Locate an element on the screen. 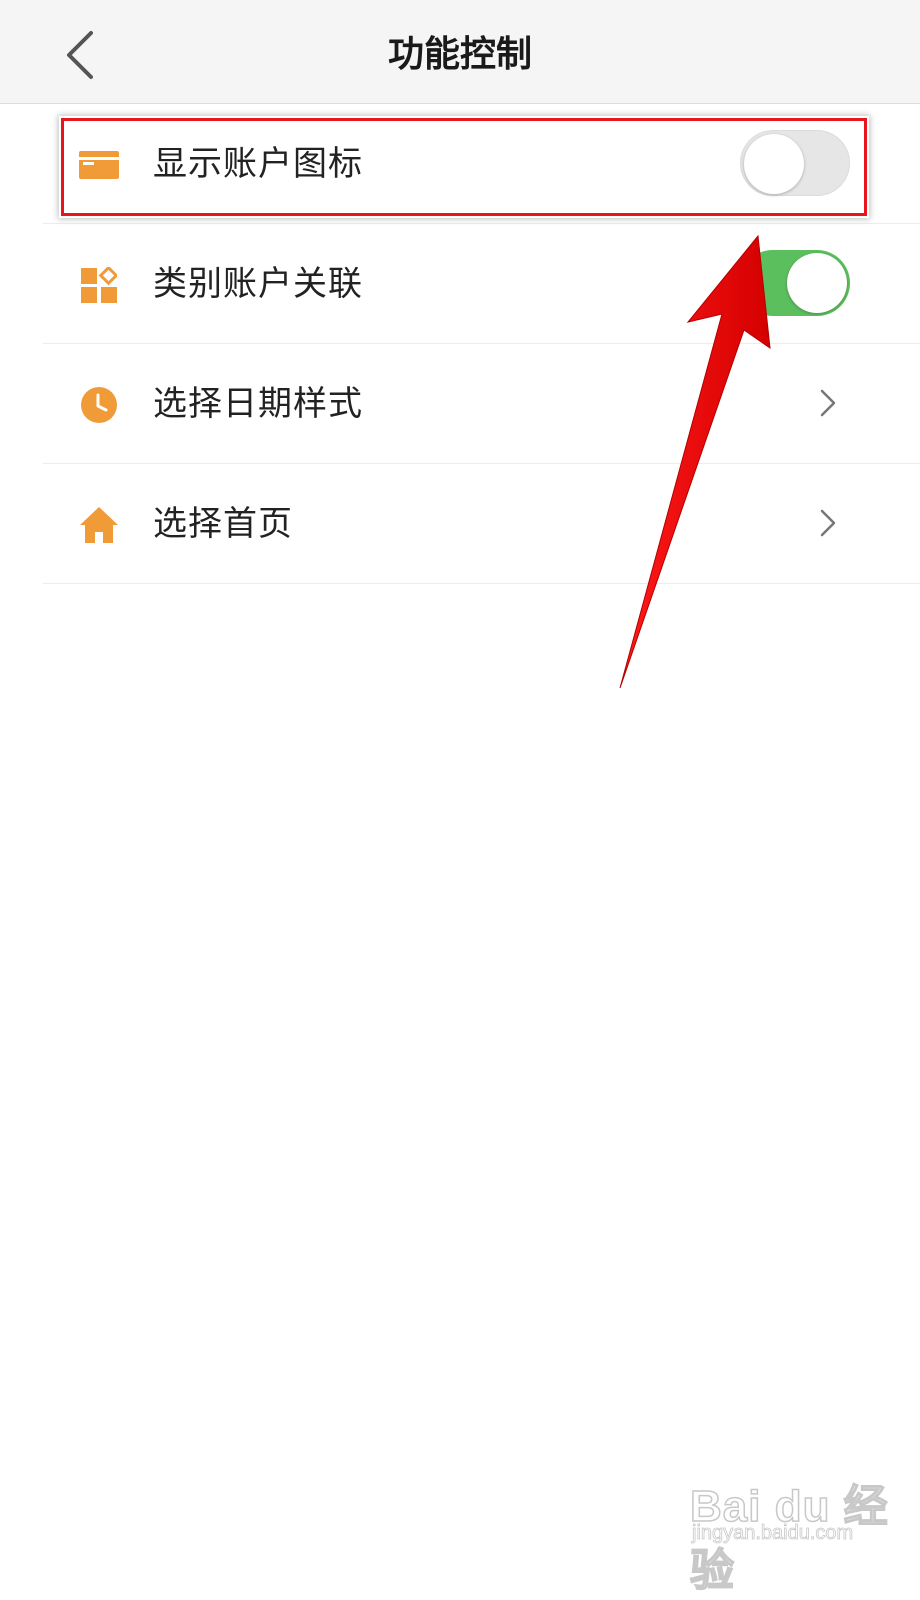  watermark-url: jingyan.baidu.com is located at coordinates (773, 1533).